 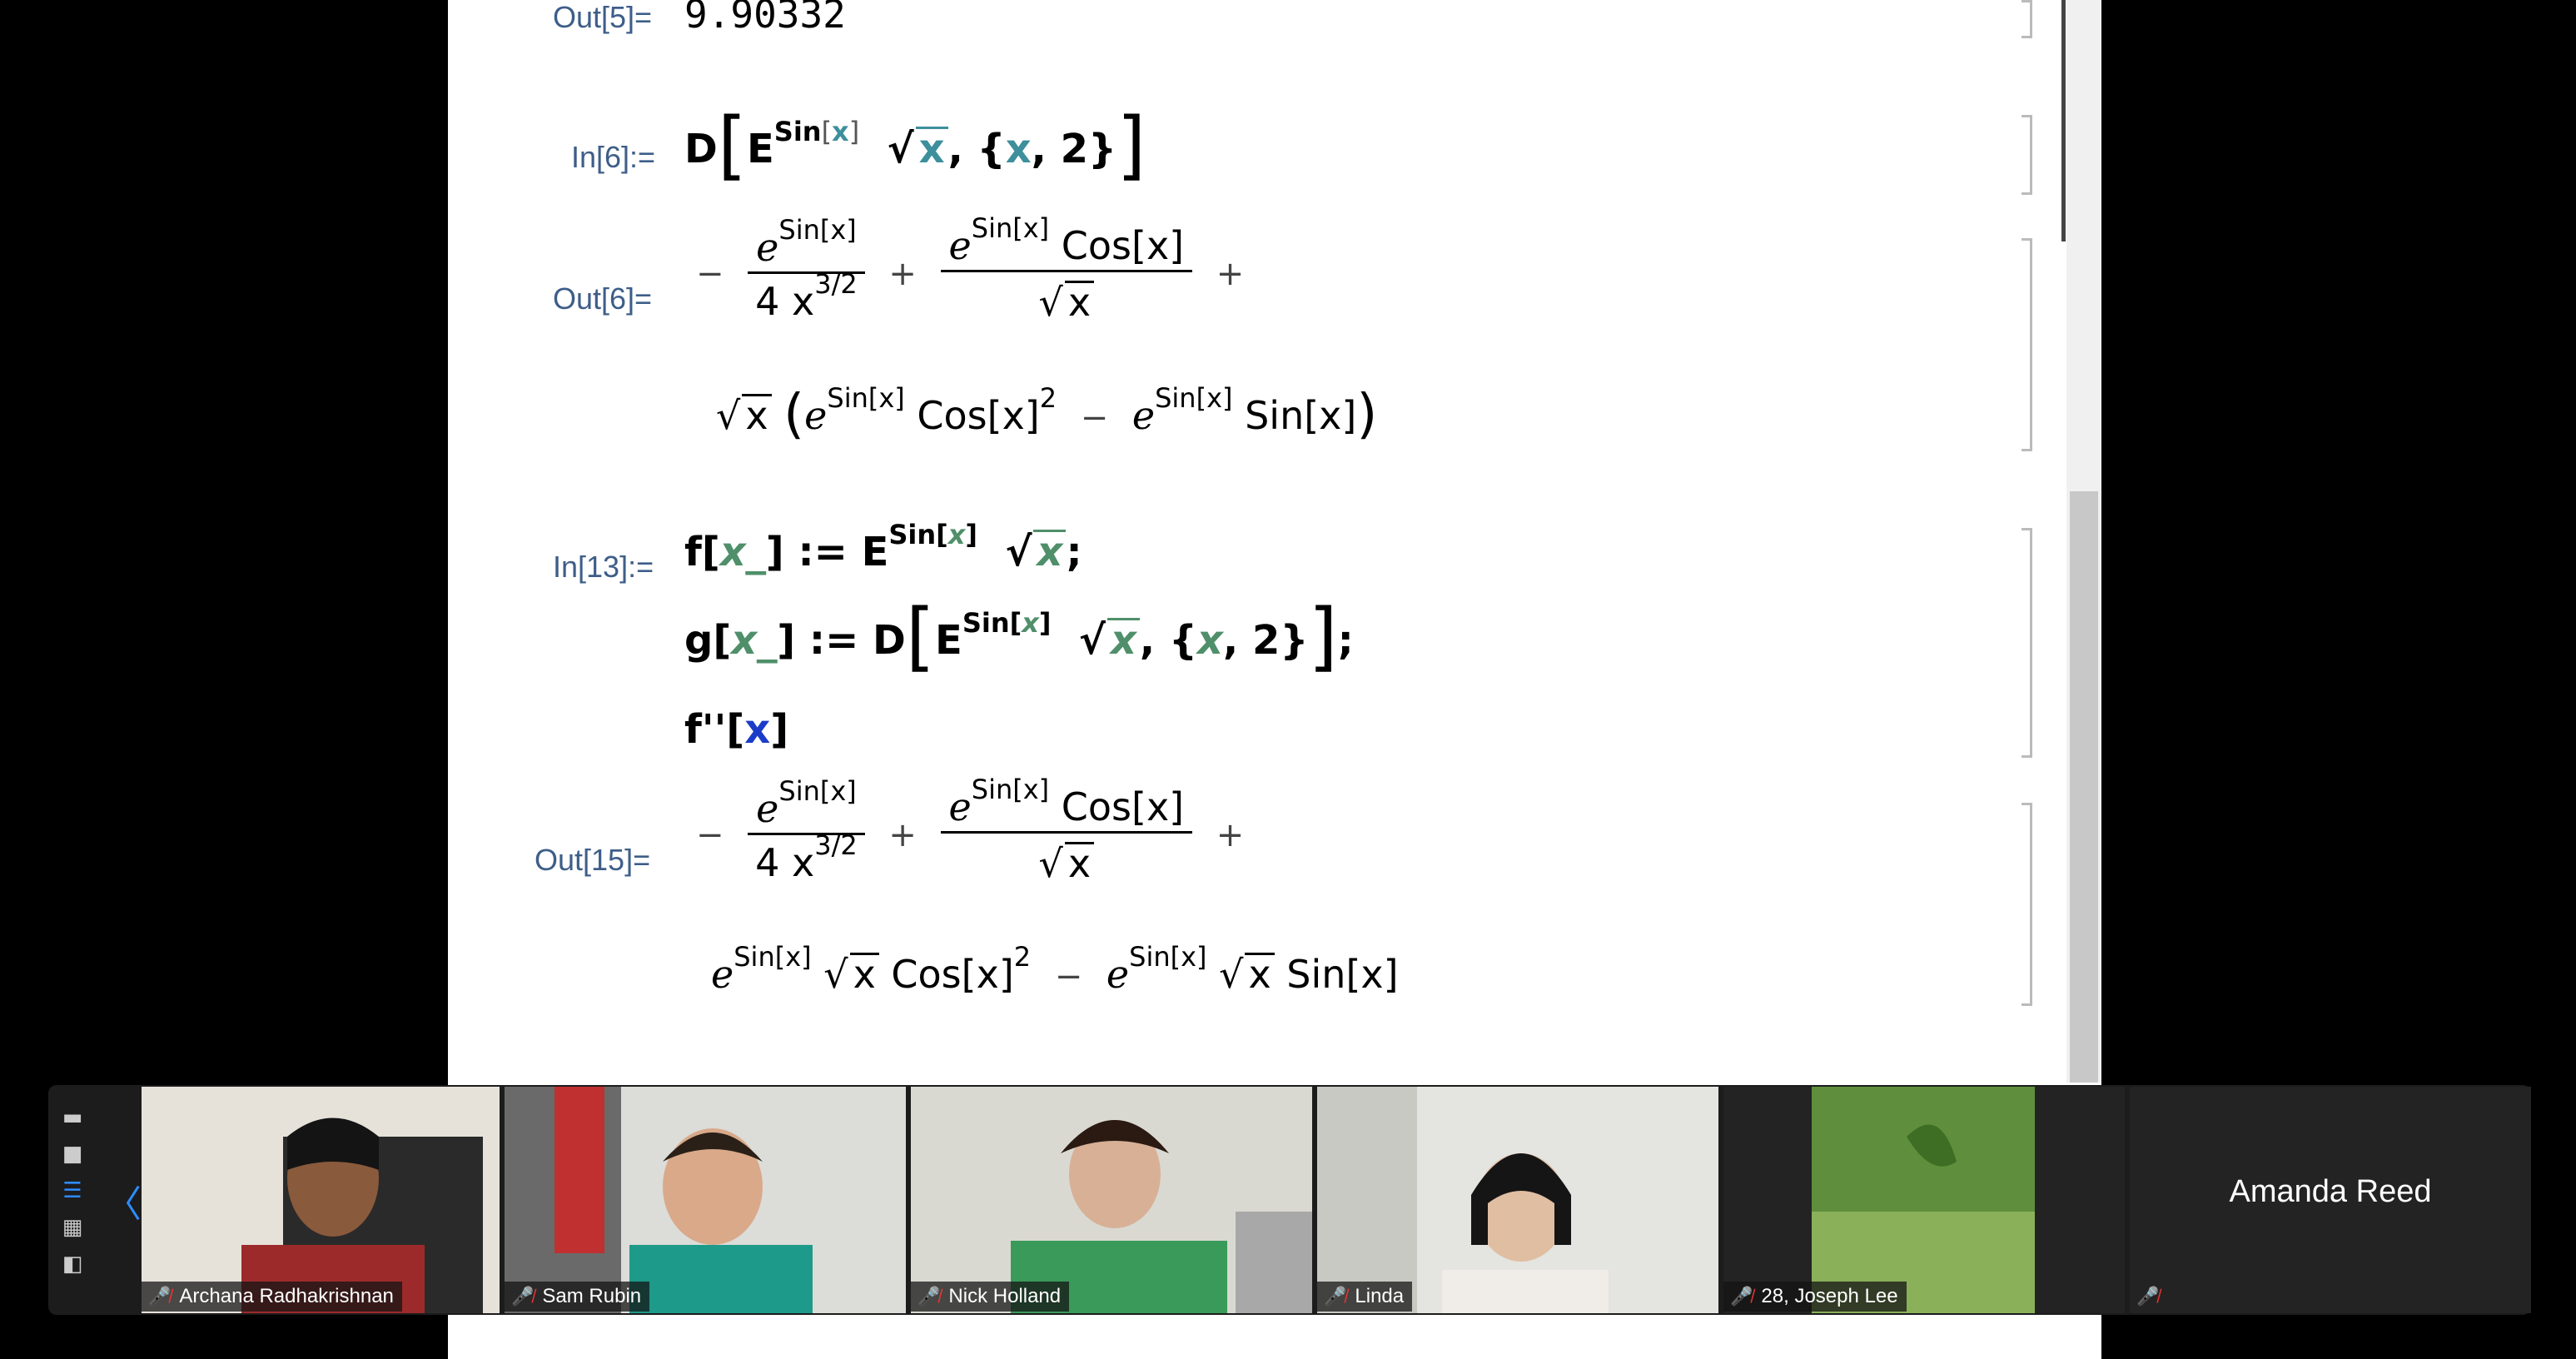 I want to click on out5-value: 9.90332, so click(x=765, y=18).